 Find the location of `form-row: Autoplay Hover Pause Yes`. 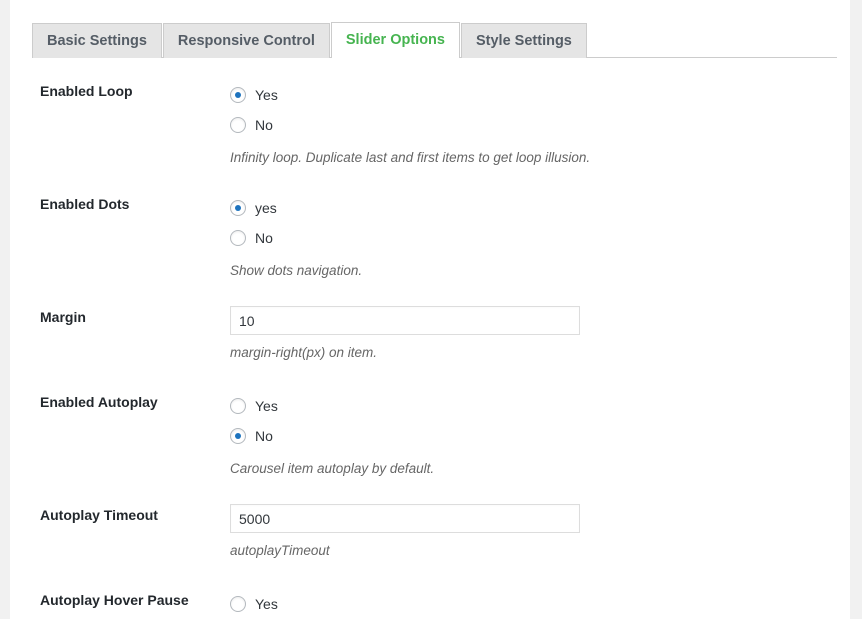

form-row: Autoplay Hover Pause Yes is located at coordinates (430, 604).